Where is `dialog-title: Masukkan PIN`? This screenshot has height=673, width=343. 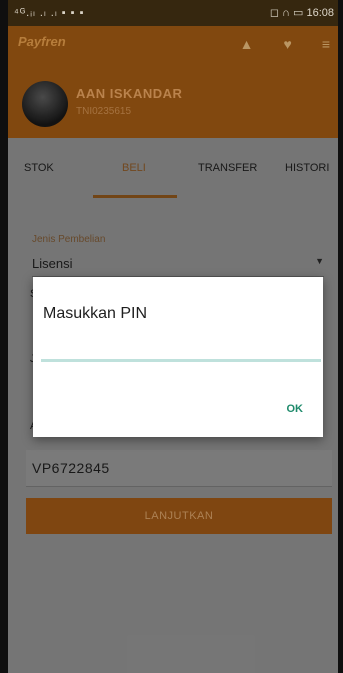
dialog-title: Masukkan PIN is located at coordinates (95, 313).